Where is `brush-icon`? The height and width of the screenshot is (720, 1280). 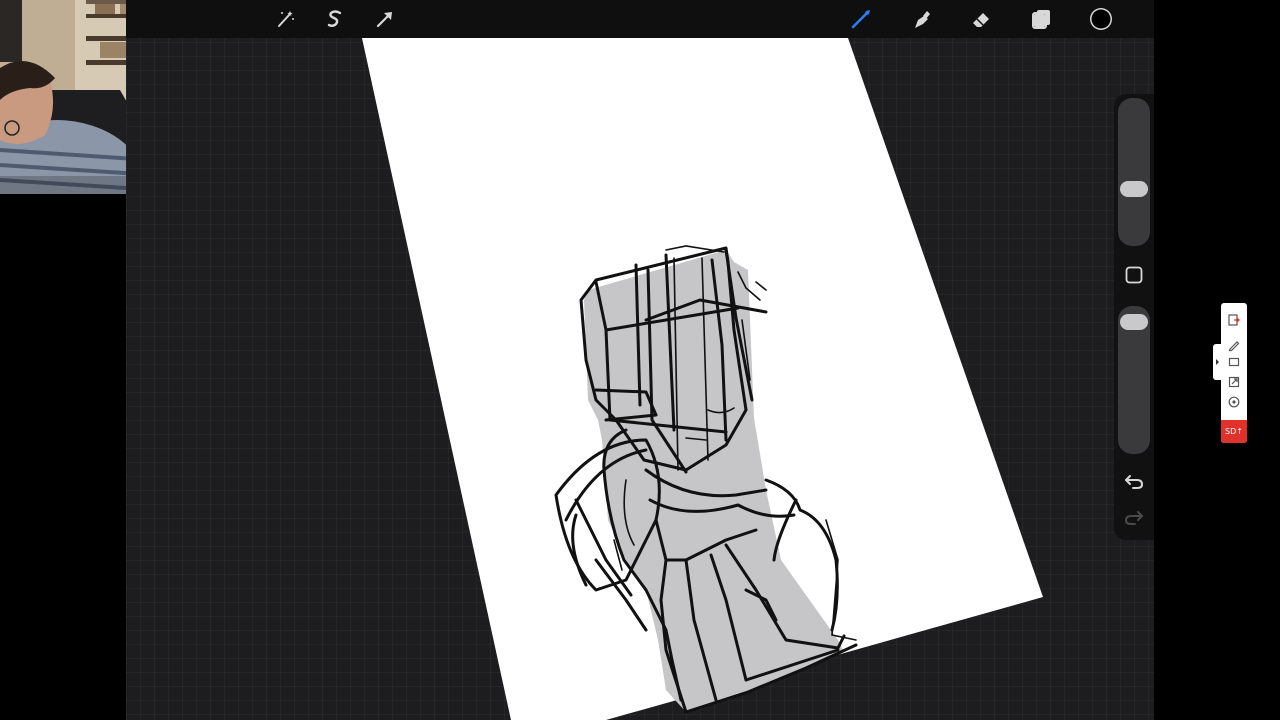
brush-icon is located at coordinates (860, 19).